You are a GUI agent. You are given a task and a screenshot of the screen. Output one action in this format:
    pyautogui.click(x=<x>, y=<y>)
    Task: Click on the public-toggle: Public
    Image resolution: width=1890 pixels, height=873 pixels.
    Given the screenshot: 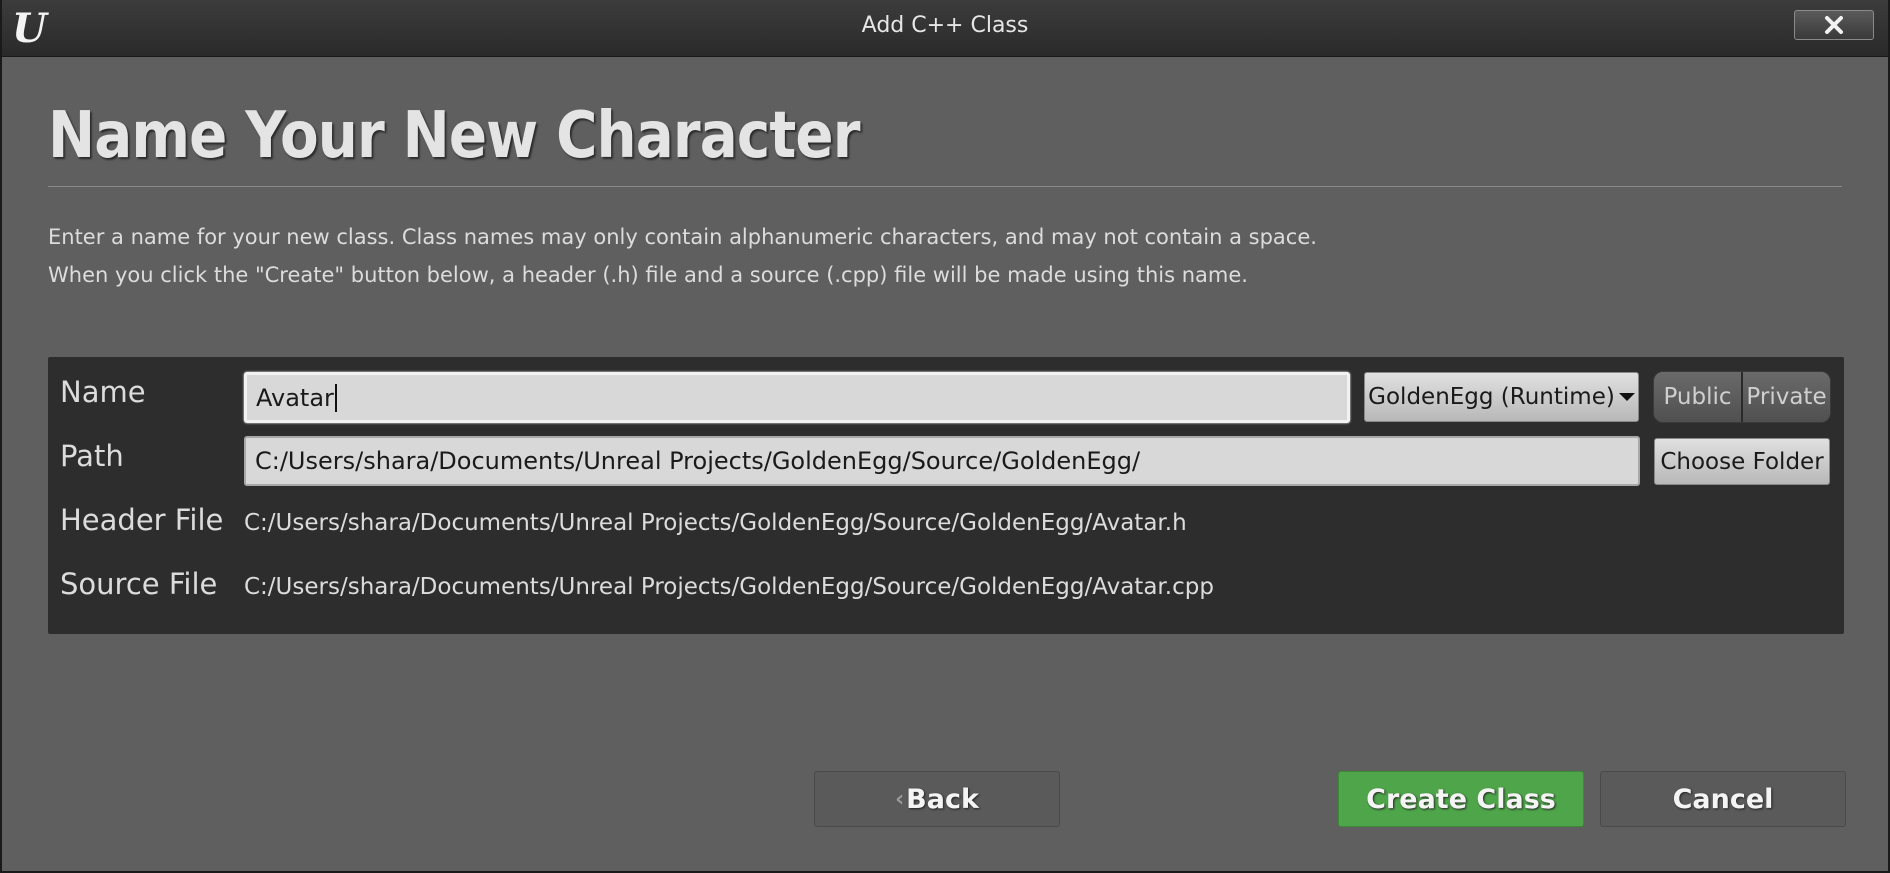 What is the action you would take?
    pyautogui.click(x=1697, y=397)
    